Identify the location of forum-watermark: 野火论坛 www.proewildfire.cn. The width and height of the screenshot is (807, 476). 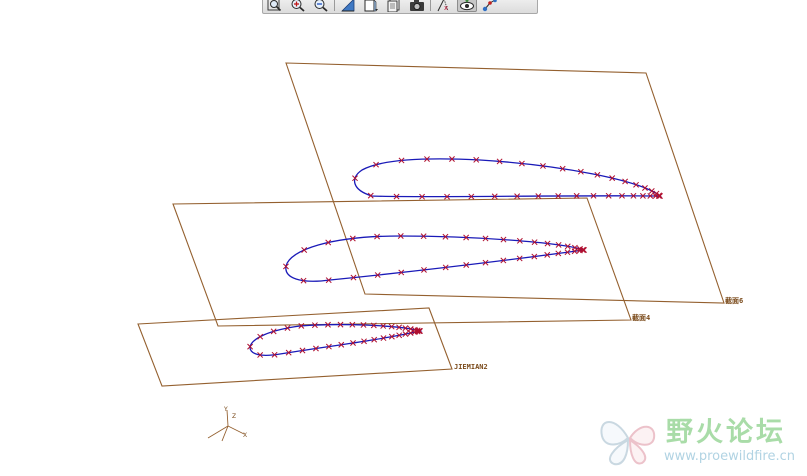
(701, 440).